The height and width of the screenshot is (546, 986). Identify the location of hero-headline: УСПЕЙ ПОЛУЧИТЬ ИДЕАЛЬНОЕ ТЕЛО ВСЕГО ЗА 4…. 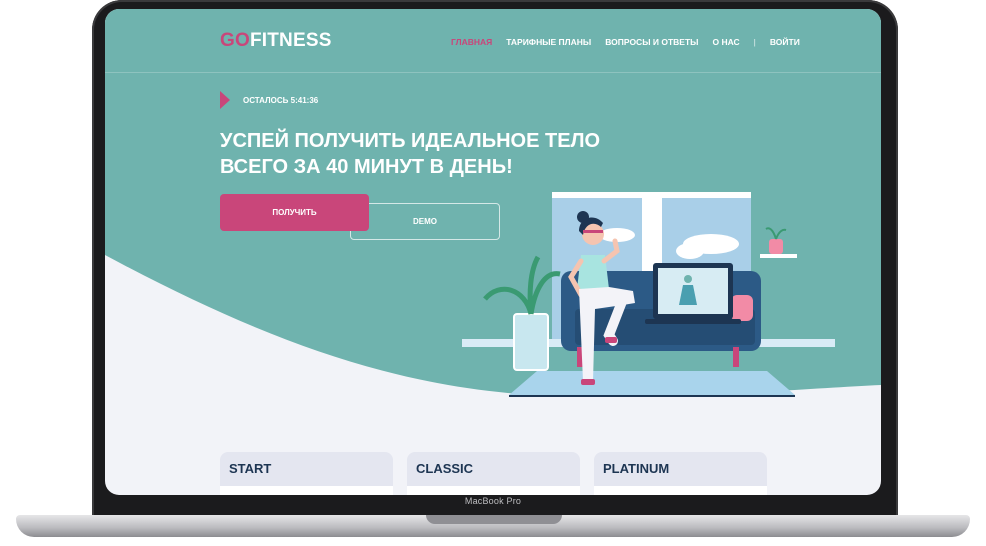
(430, 154).